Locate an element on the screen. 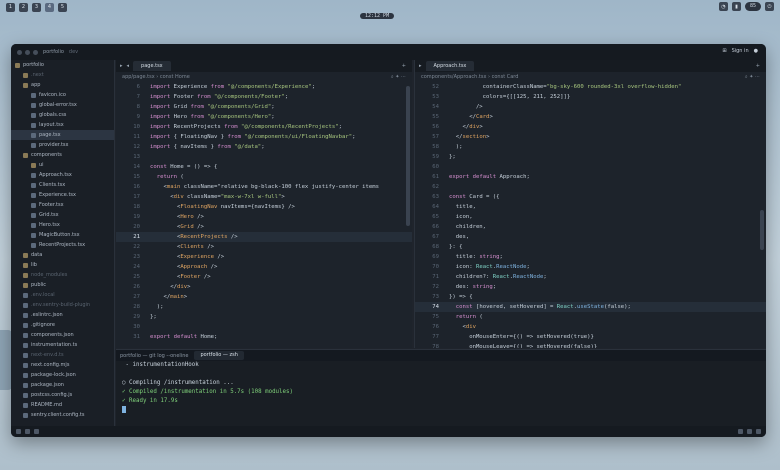 The width and height of the screenshot is (780, 470). file-item: Clients.tsx is located at coordinates (62, 185).